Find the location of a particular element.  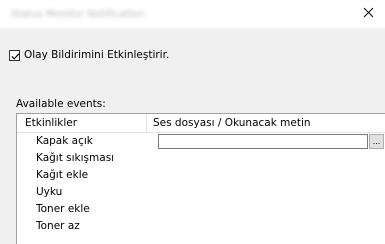

event-row: Kağıt sıkışması is located at coordinates (201, 158).